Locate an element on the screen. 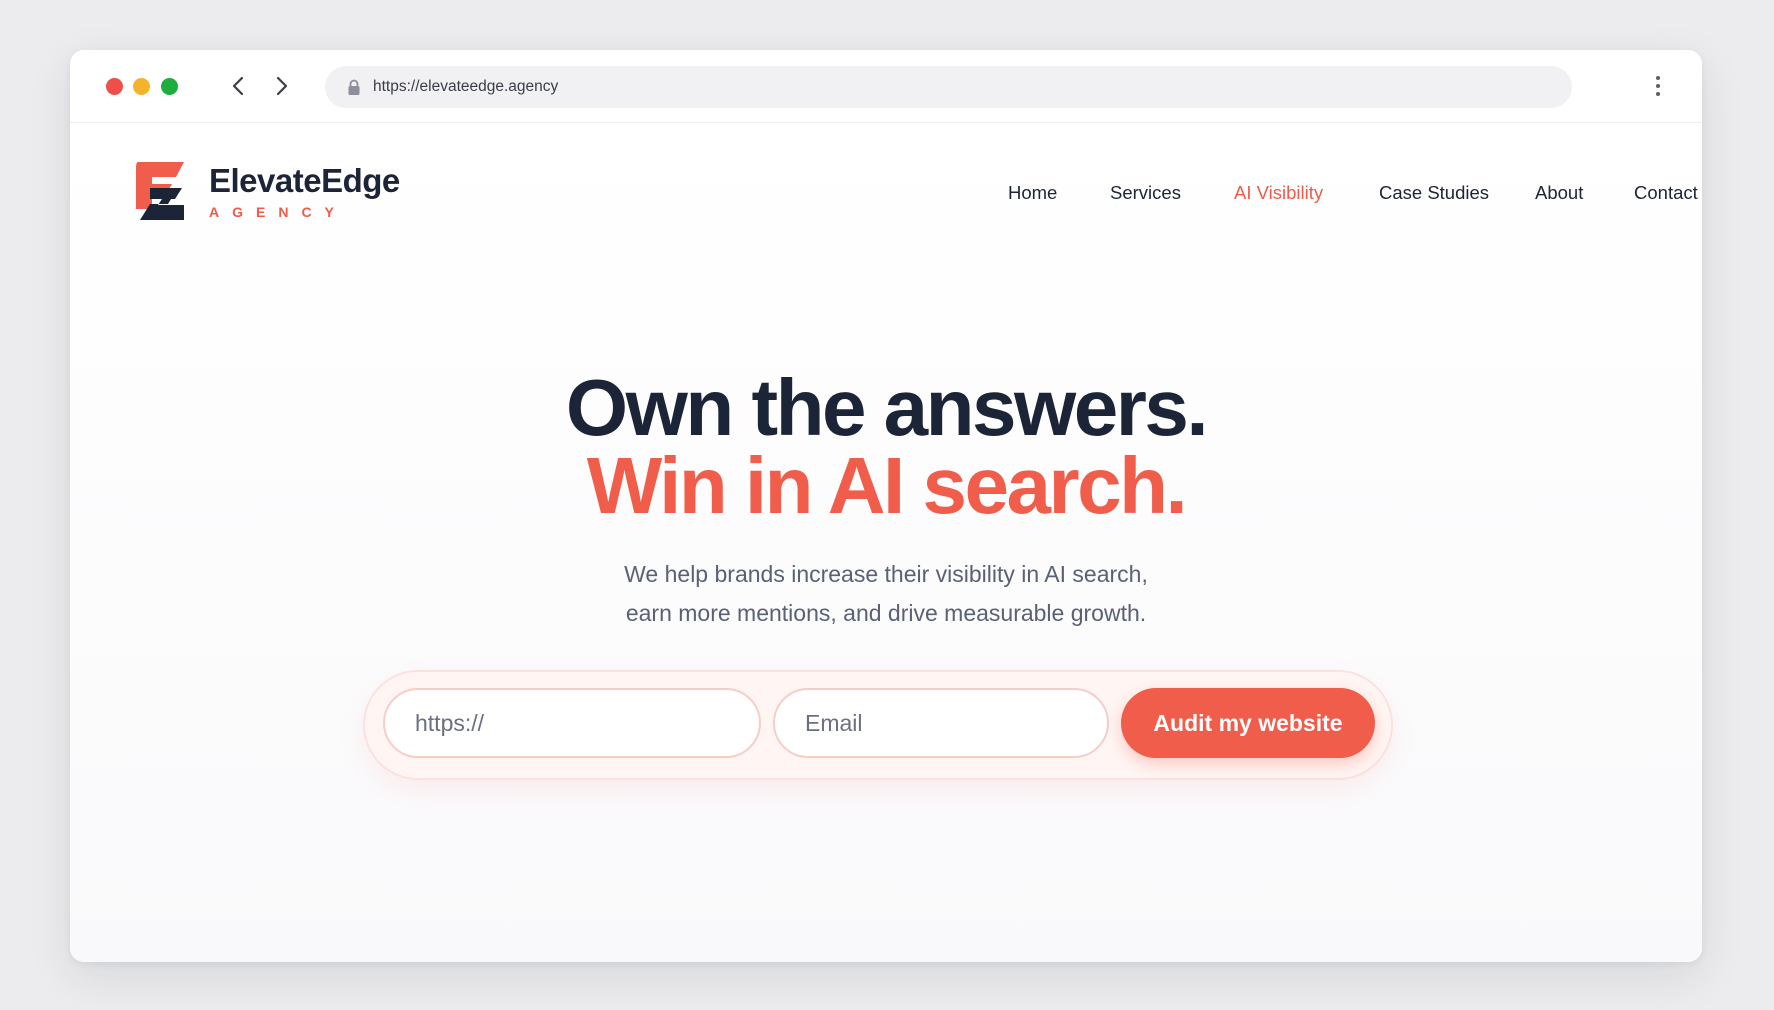 The height and width of the screenshot is (1010, 1774). nav-about: About is located at coordinates (1559, 193).